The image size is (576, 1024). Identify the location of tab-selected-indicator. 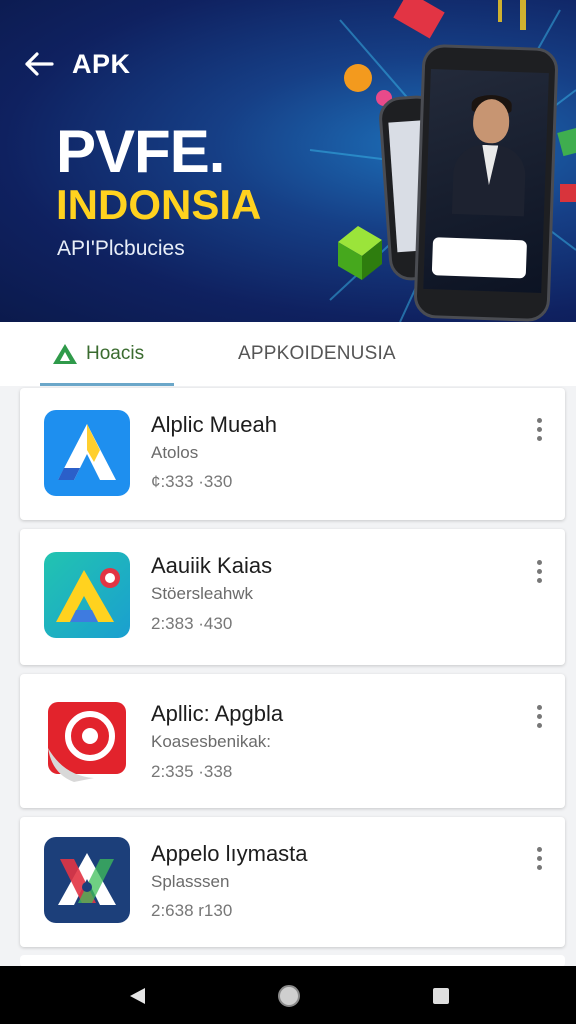
(107, 384).